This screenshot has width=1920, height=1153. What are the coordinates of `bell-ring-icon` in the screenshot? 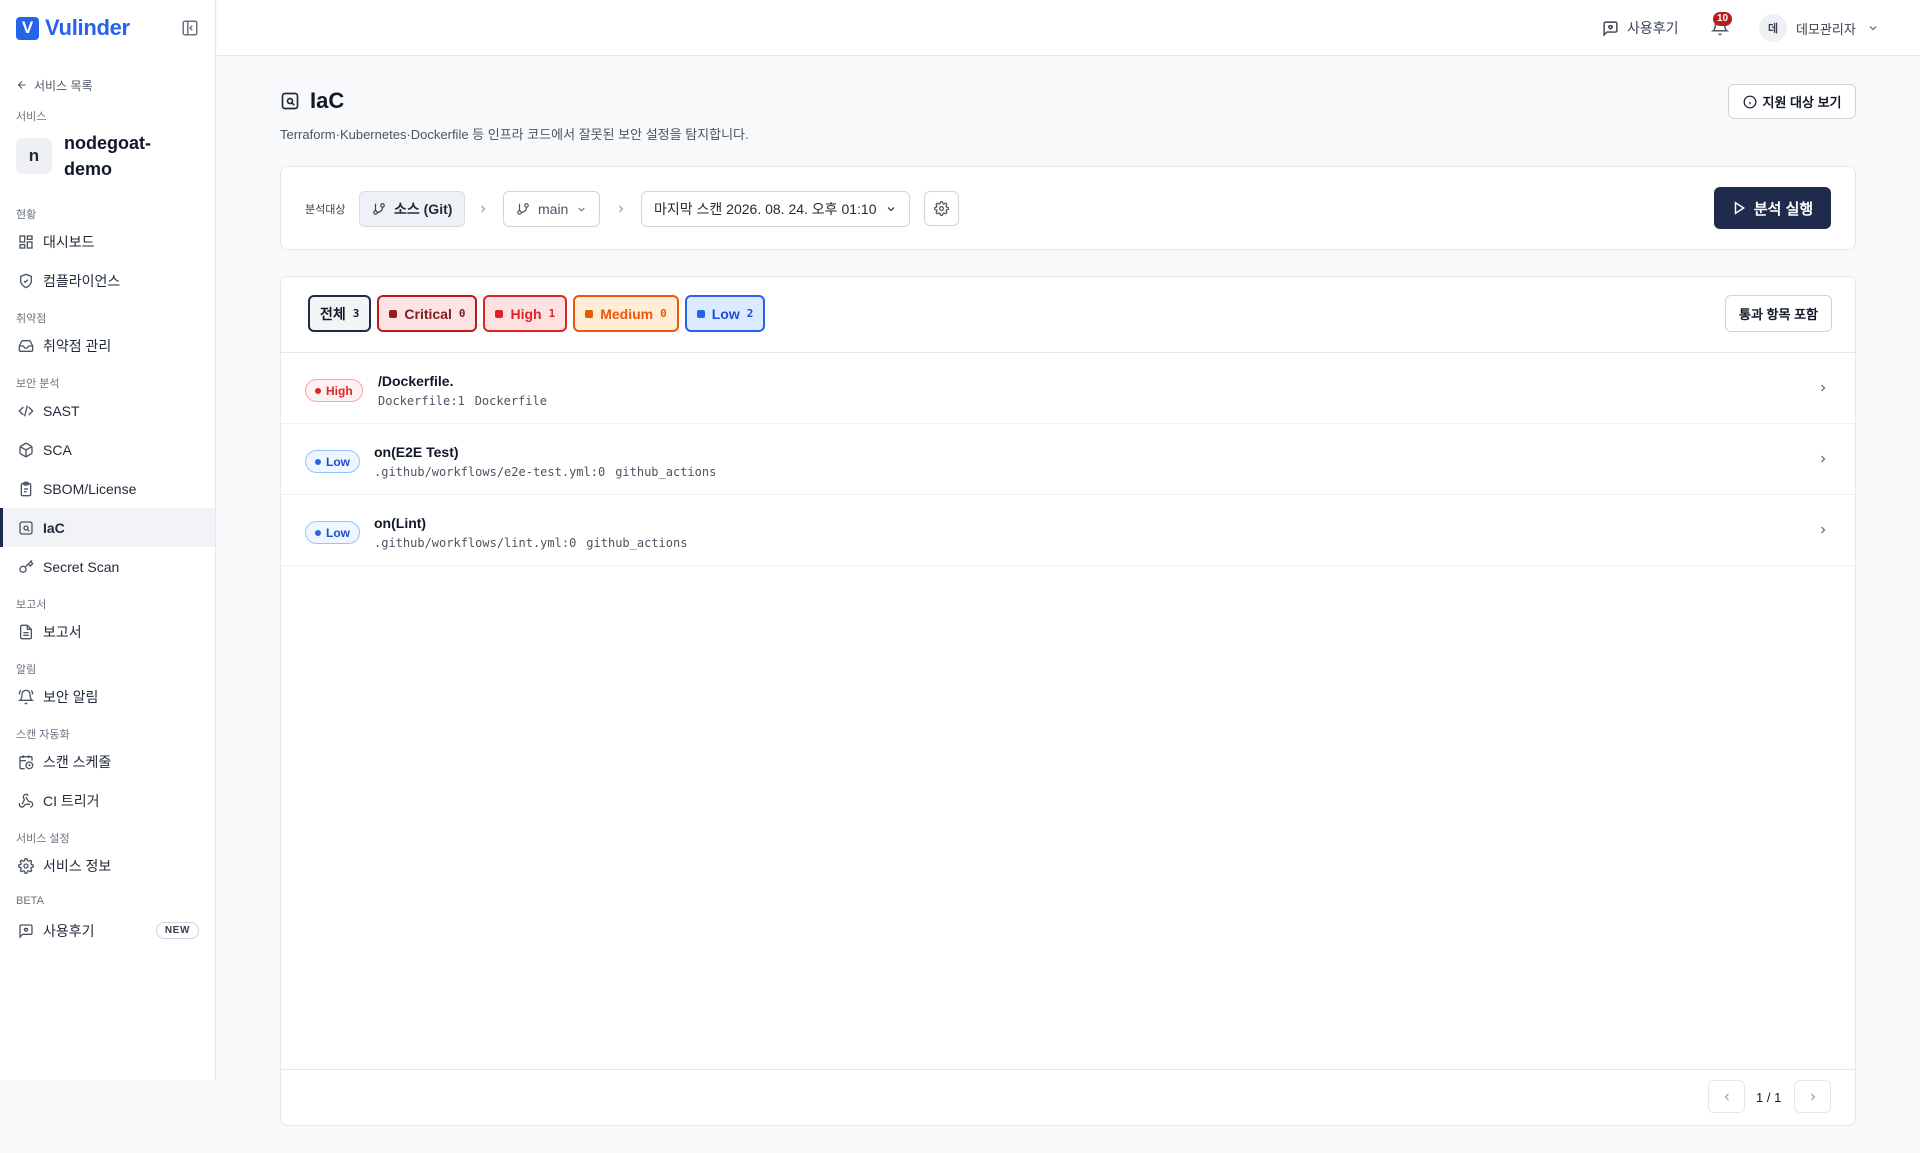 It's located at (26, 697).